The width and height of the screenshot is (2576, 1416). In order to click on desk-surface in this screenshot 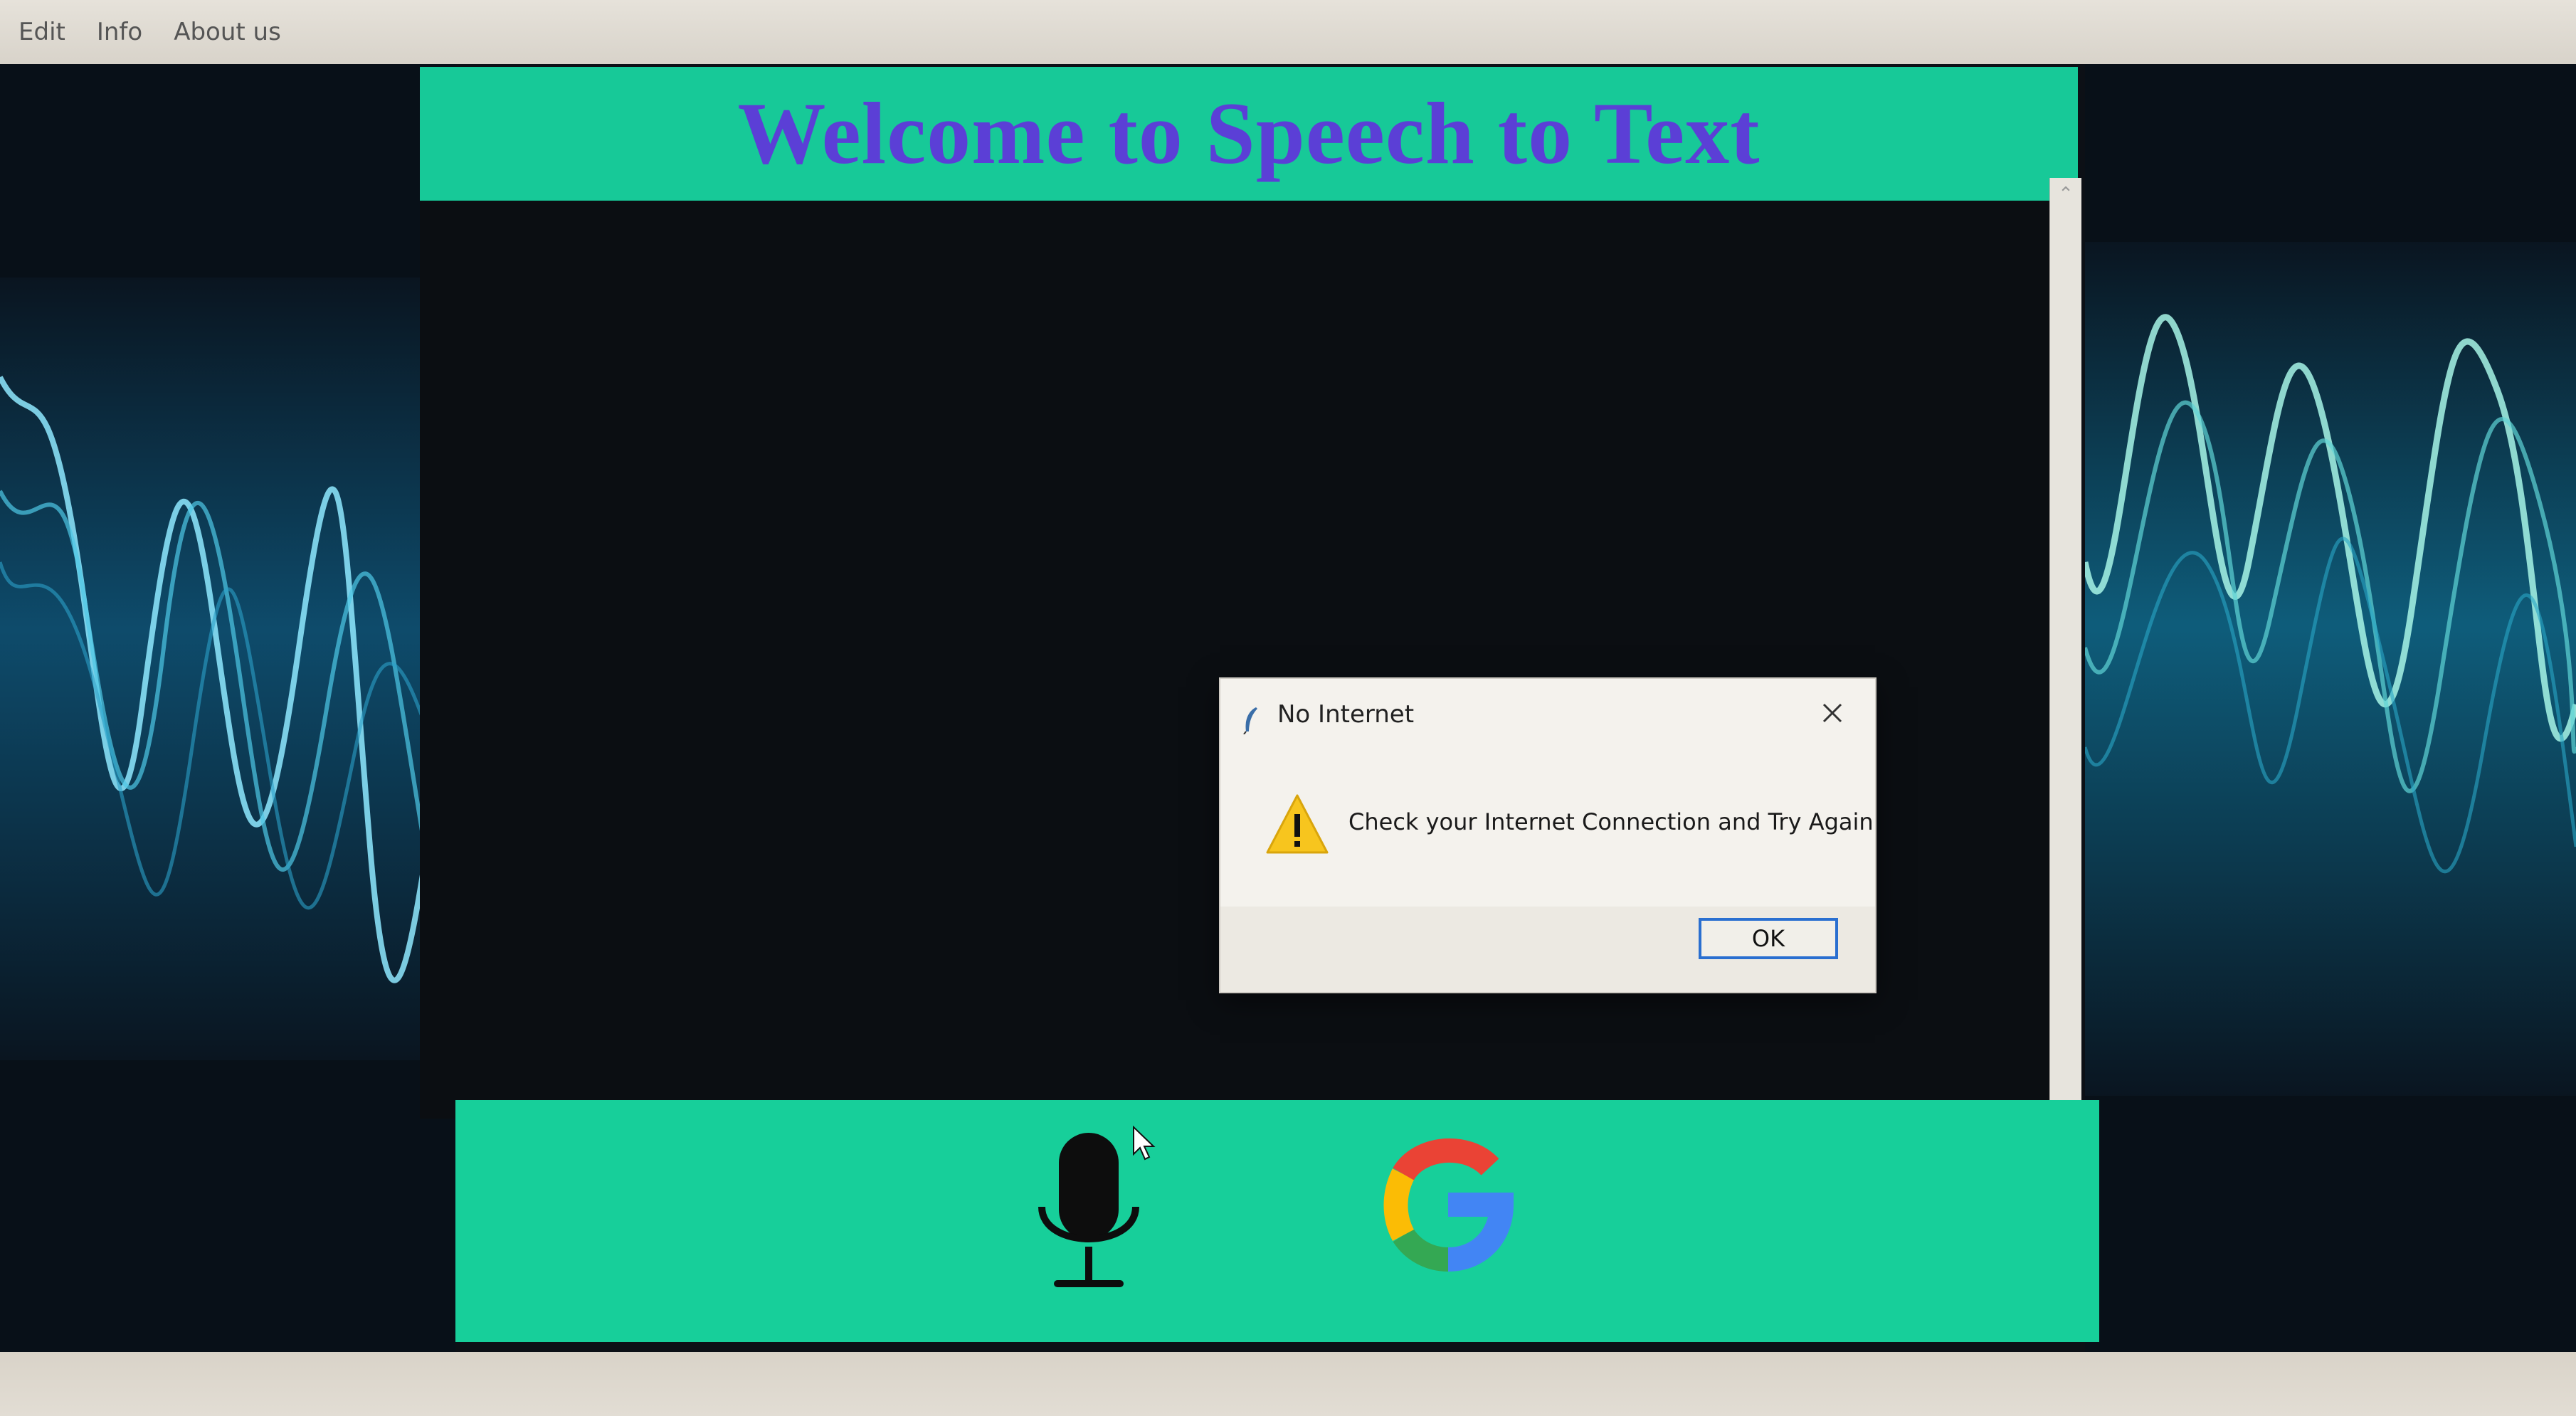, I will do `click(1288, 1384)`.